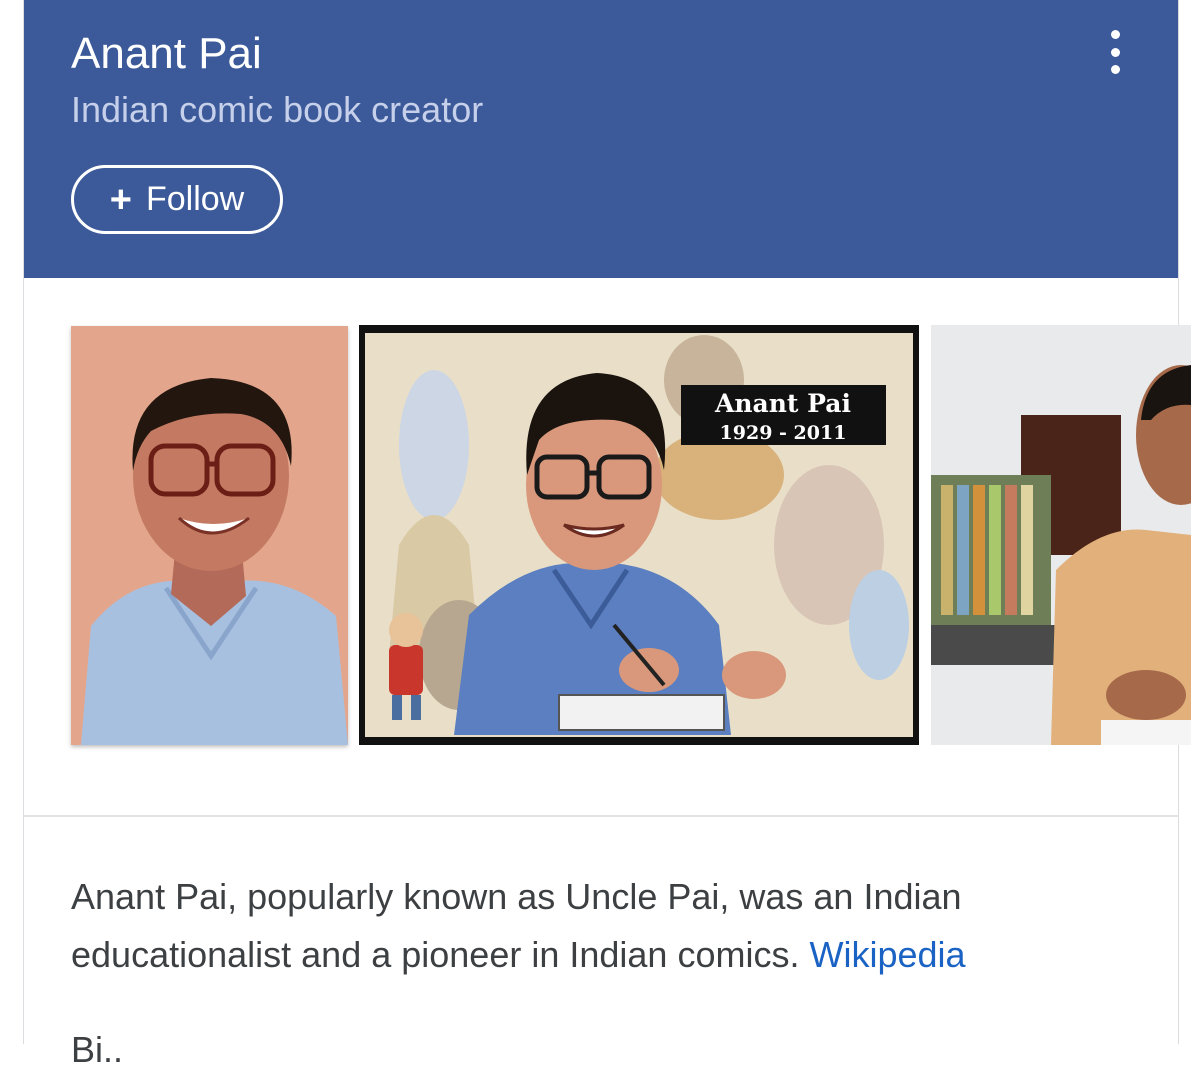 Image resolution: width=1200 pixels, height=1070 pixels. I want to click on portrait-image, so click(209, 535).